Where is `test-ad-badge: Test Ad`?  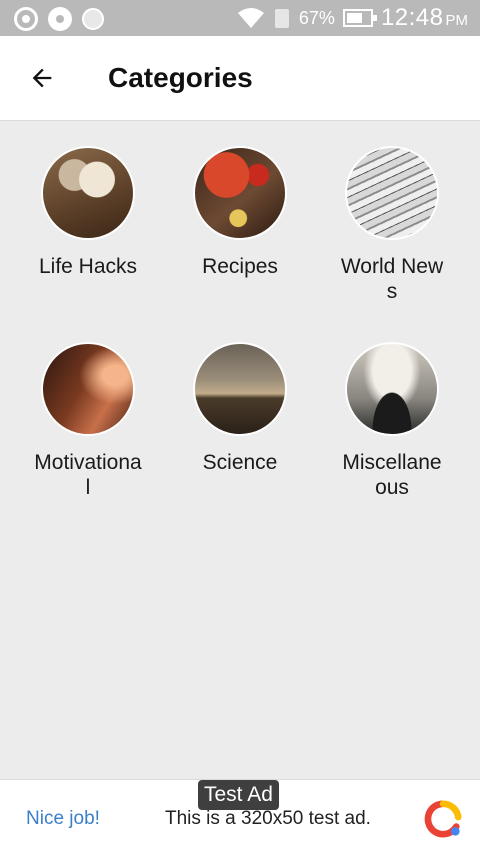 test-ad-badge: Test Ad is located at coordinates (238, 795).